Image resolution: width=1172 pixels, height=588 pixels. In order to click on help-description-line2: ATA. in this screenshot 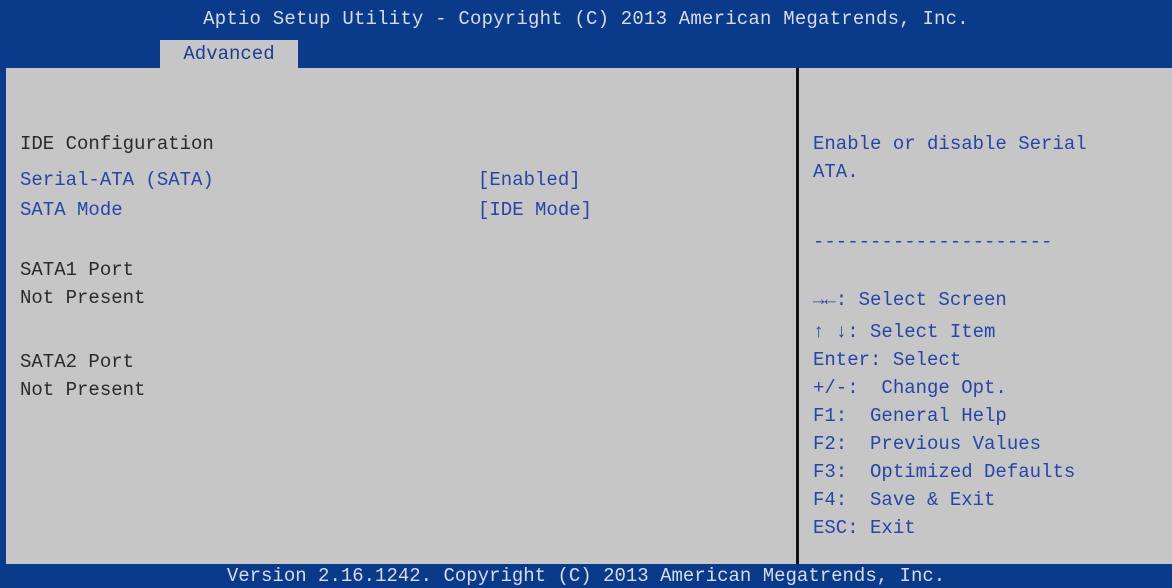, I will do `click(836, 172)`.